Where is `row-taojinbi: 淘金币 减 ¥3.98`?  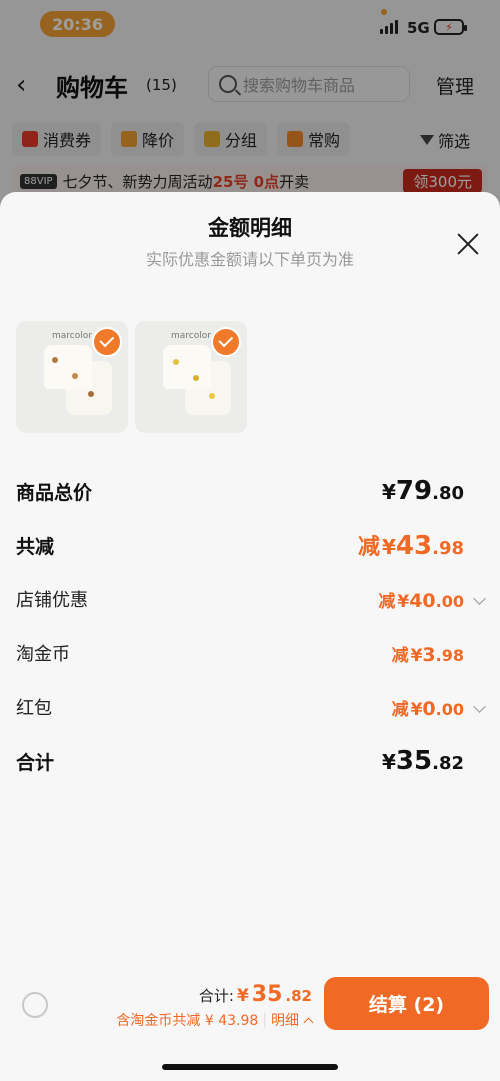 row-taojinbi: 淘金币 减 ¥3.98 is located at coordinates (250, 653).